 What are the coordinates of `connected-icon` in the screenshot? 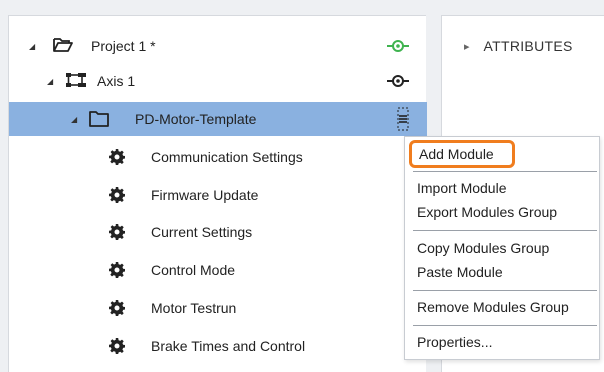 It's located at (398, 46).